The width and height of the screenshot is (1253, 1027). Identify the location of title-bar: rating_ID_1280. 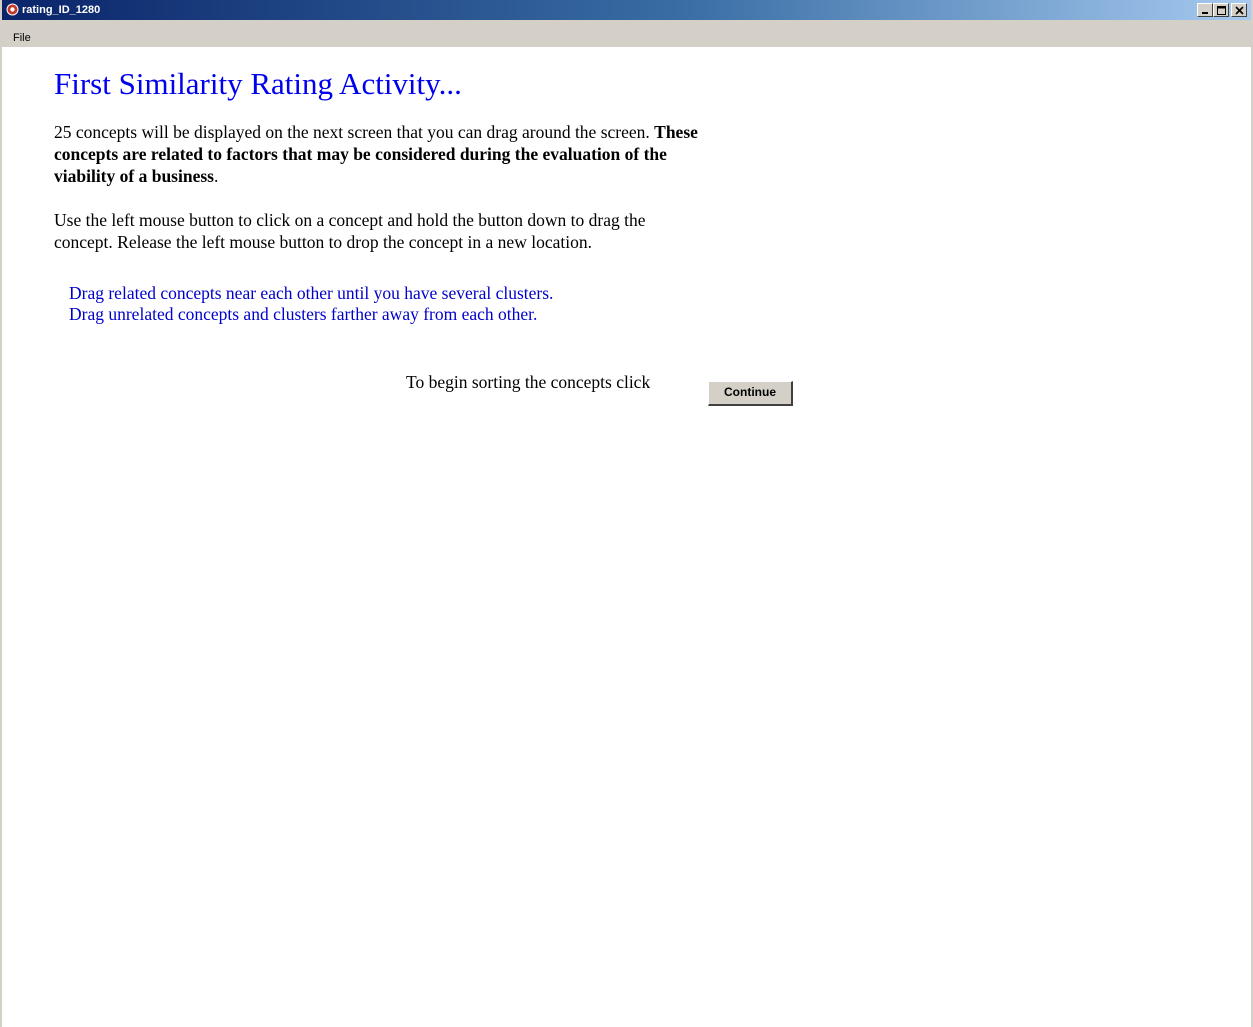
(626, 10).